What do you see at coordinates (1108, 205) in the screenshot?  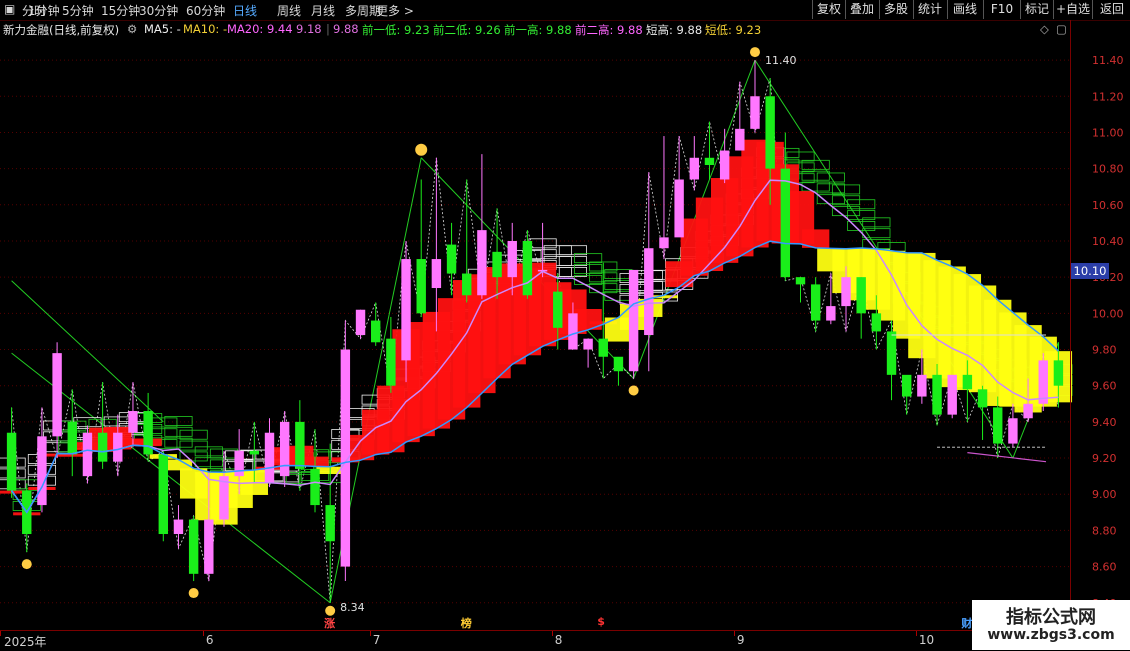 I see `y-tick-label: 10.60` at bounding box center [1108, 205].